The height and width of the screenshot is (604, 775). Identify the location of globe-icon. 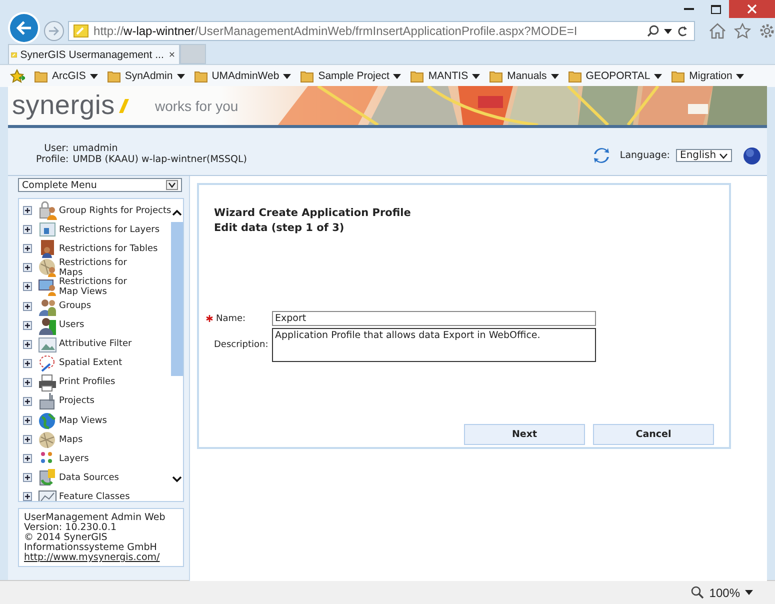
(47, 420).